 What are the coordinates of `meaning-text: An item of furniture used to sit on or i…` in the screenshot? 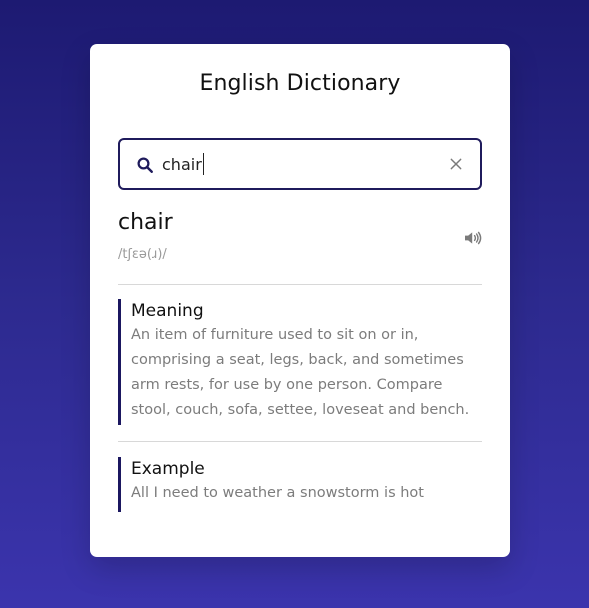 It's located at (300, 372).